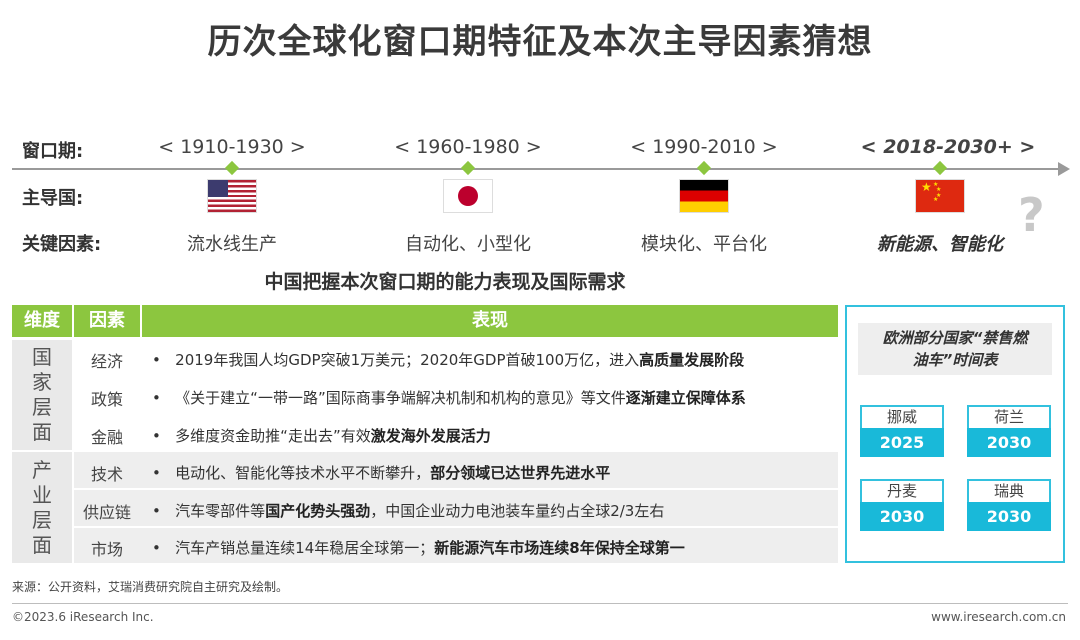  I want to click on factor-assembly-line: 流水线生产, so click(232, 244).